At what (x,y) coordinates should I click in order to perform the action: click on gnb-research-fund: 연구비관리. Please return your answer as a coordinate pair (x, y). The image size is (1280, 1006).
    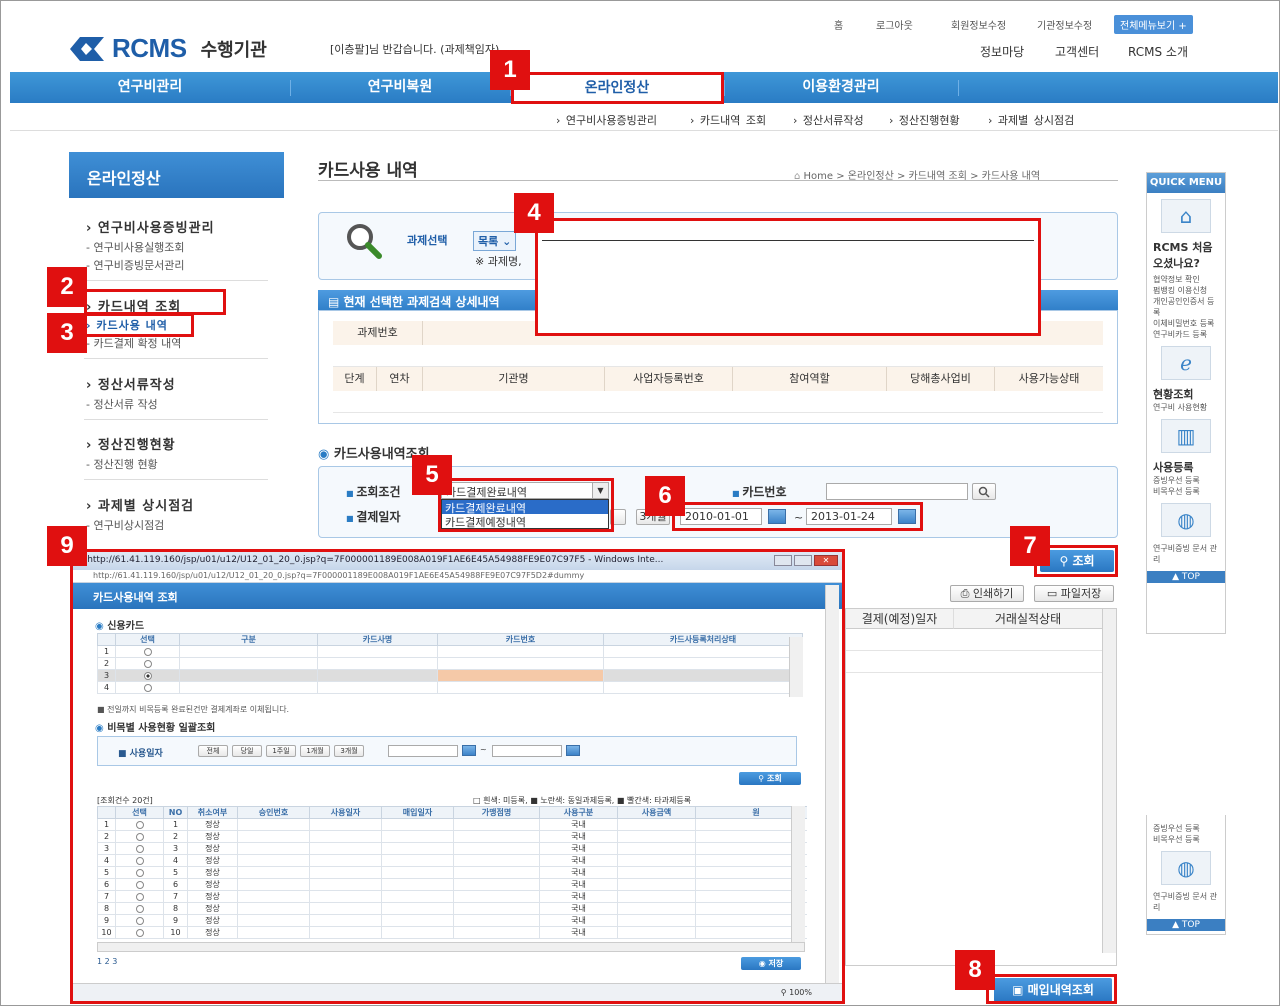
    Looking at the image, I should click on (150, 87).